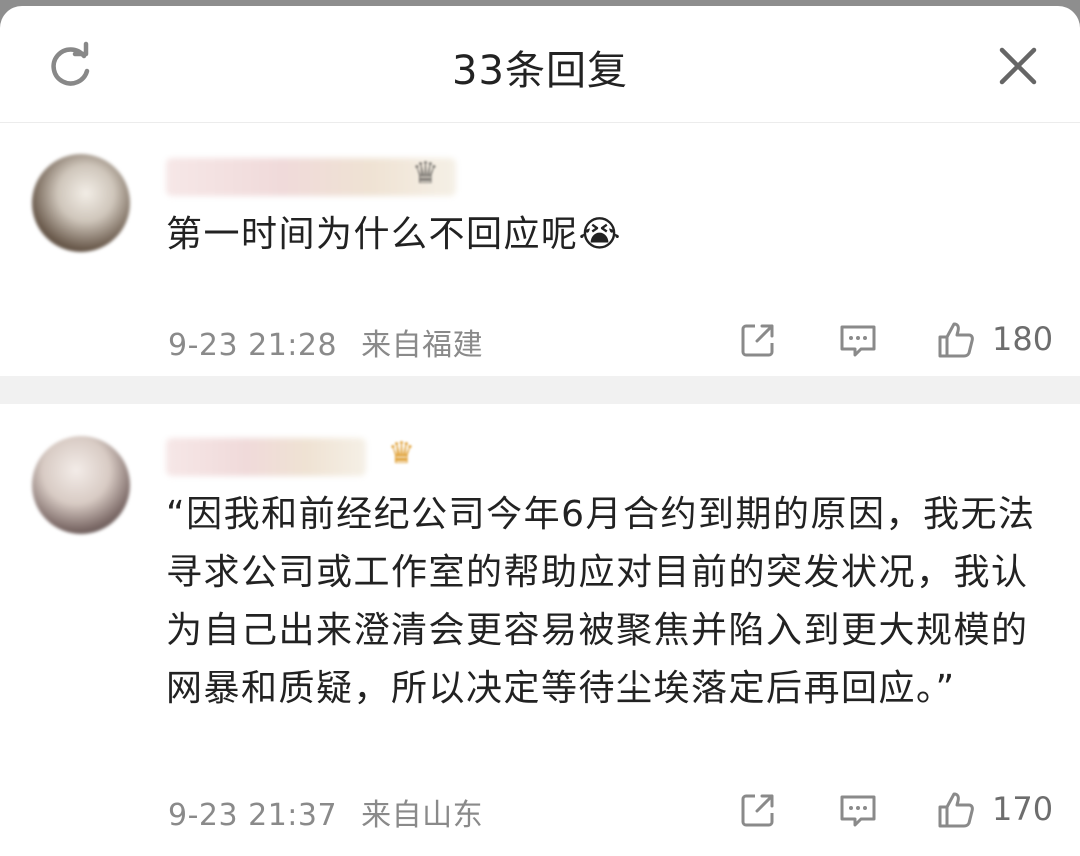 The height and width of the screenshot is (856, 1080). I want to click on section-divider, so click(540, 390).